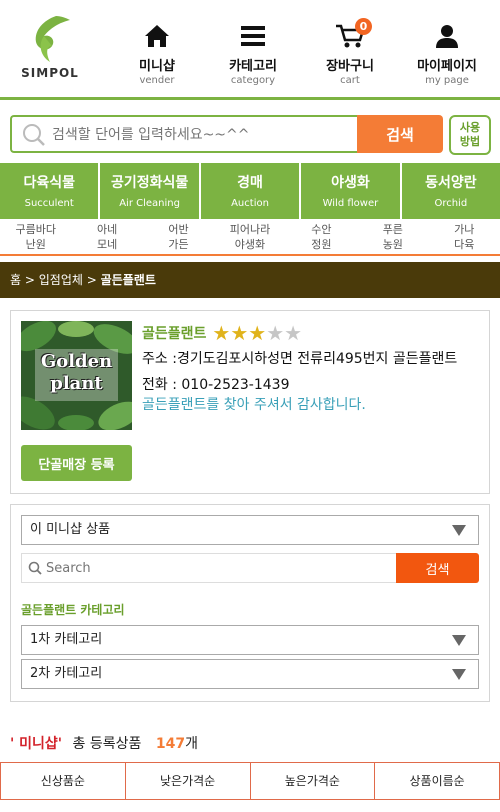 The image size is (500, 812). Describe the element at coordinates (178, 237) in the screenshot. I see `vendor-link: 어반 가든` at that location.